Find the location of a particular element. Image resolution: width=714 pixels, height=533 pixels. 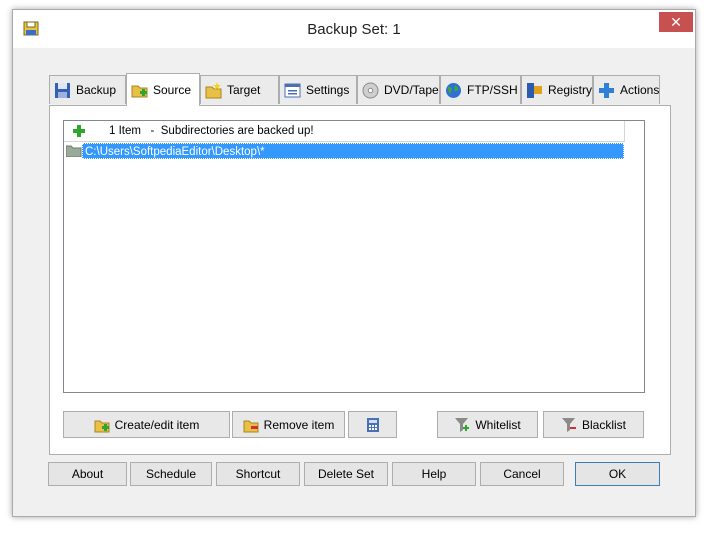

tab-registry: Registry is located at coordinates (557, 89).